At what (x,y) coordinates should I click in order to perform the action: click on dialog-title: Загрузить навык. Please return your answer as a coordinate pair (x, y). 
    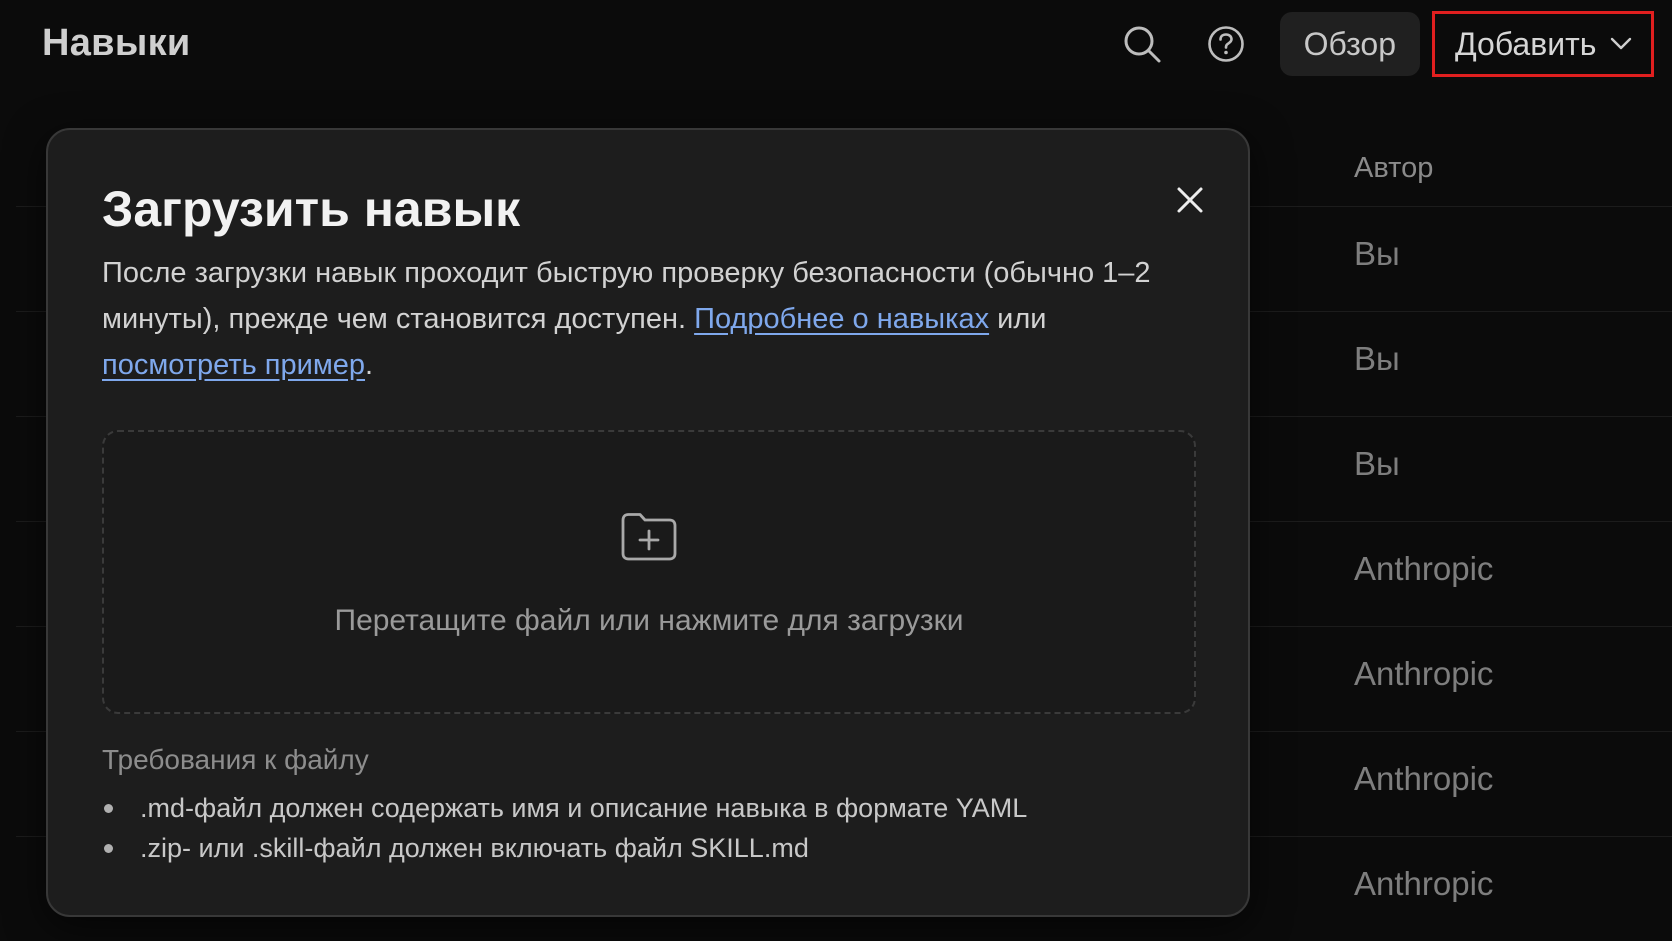
    Looking at the image, I should click on (311, 209).